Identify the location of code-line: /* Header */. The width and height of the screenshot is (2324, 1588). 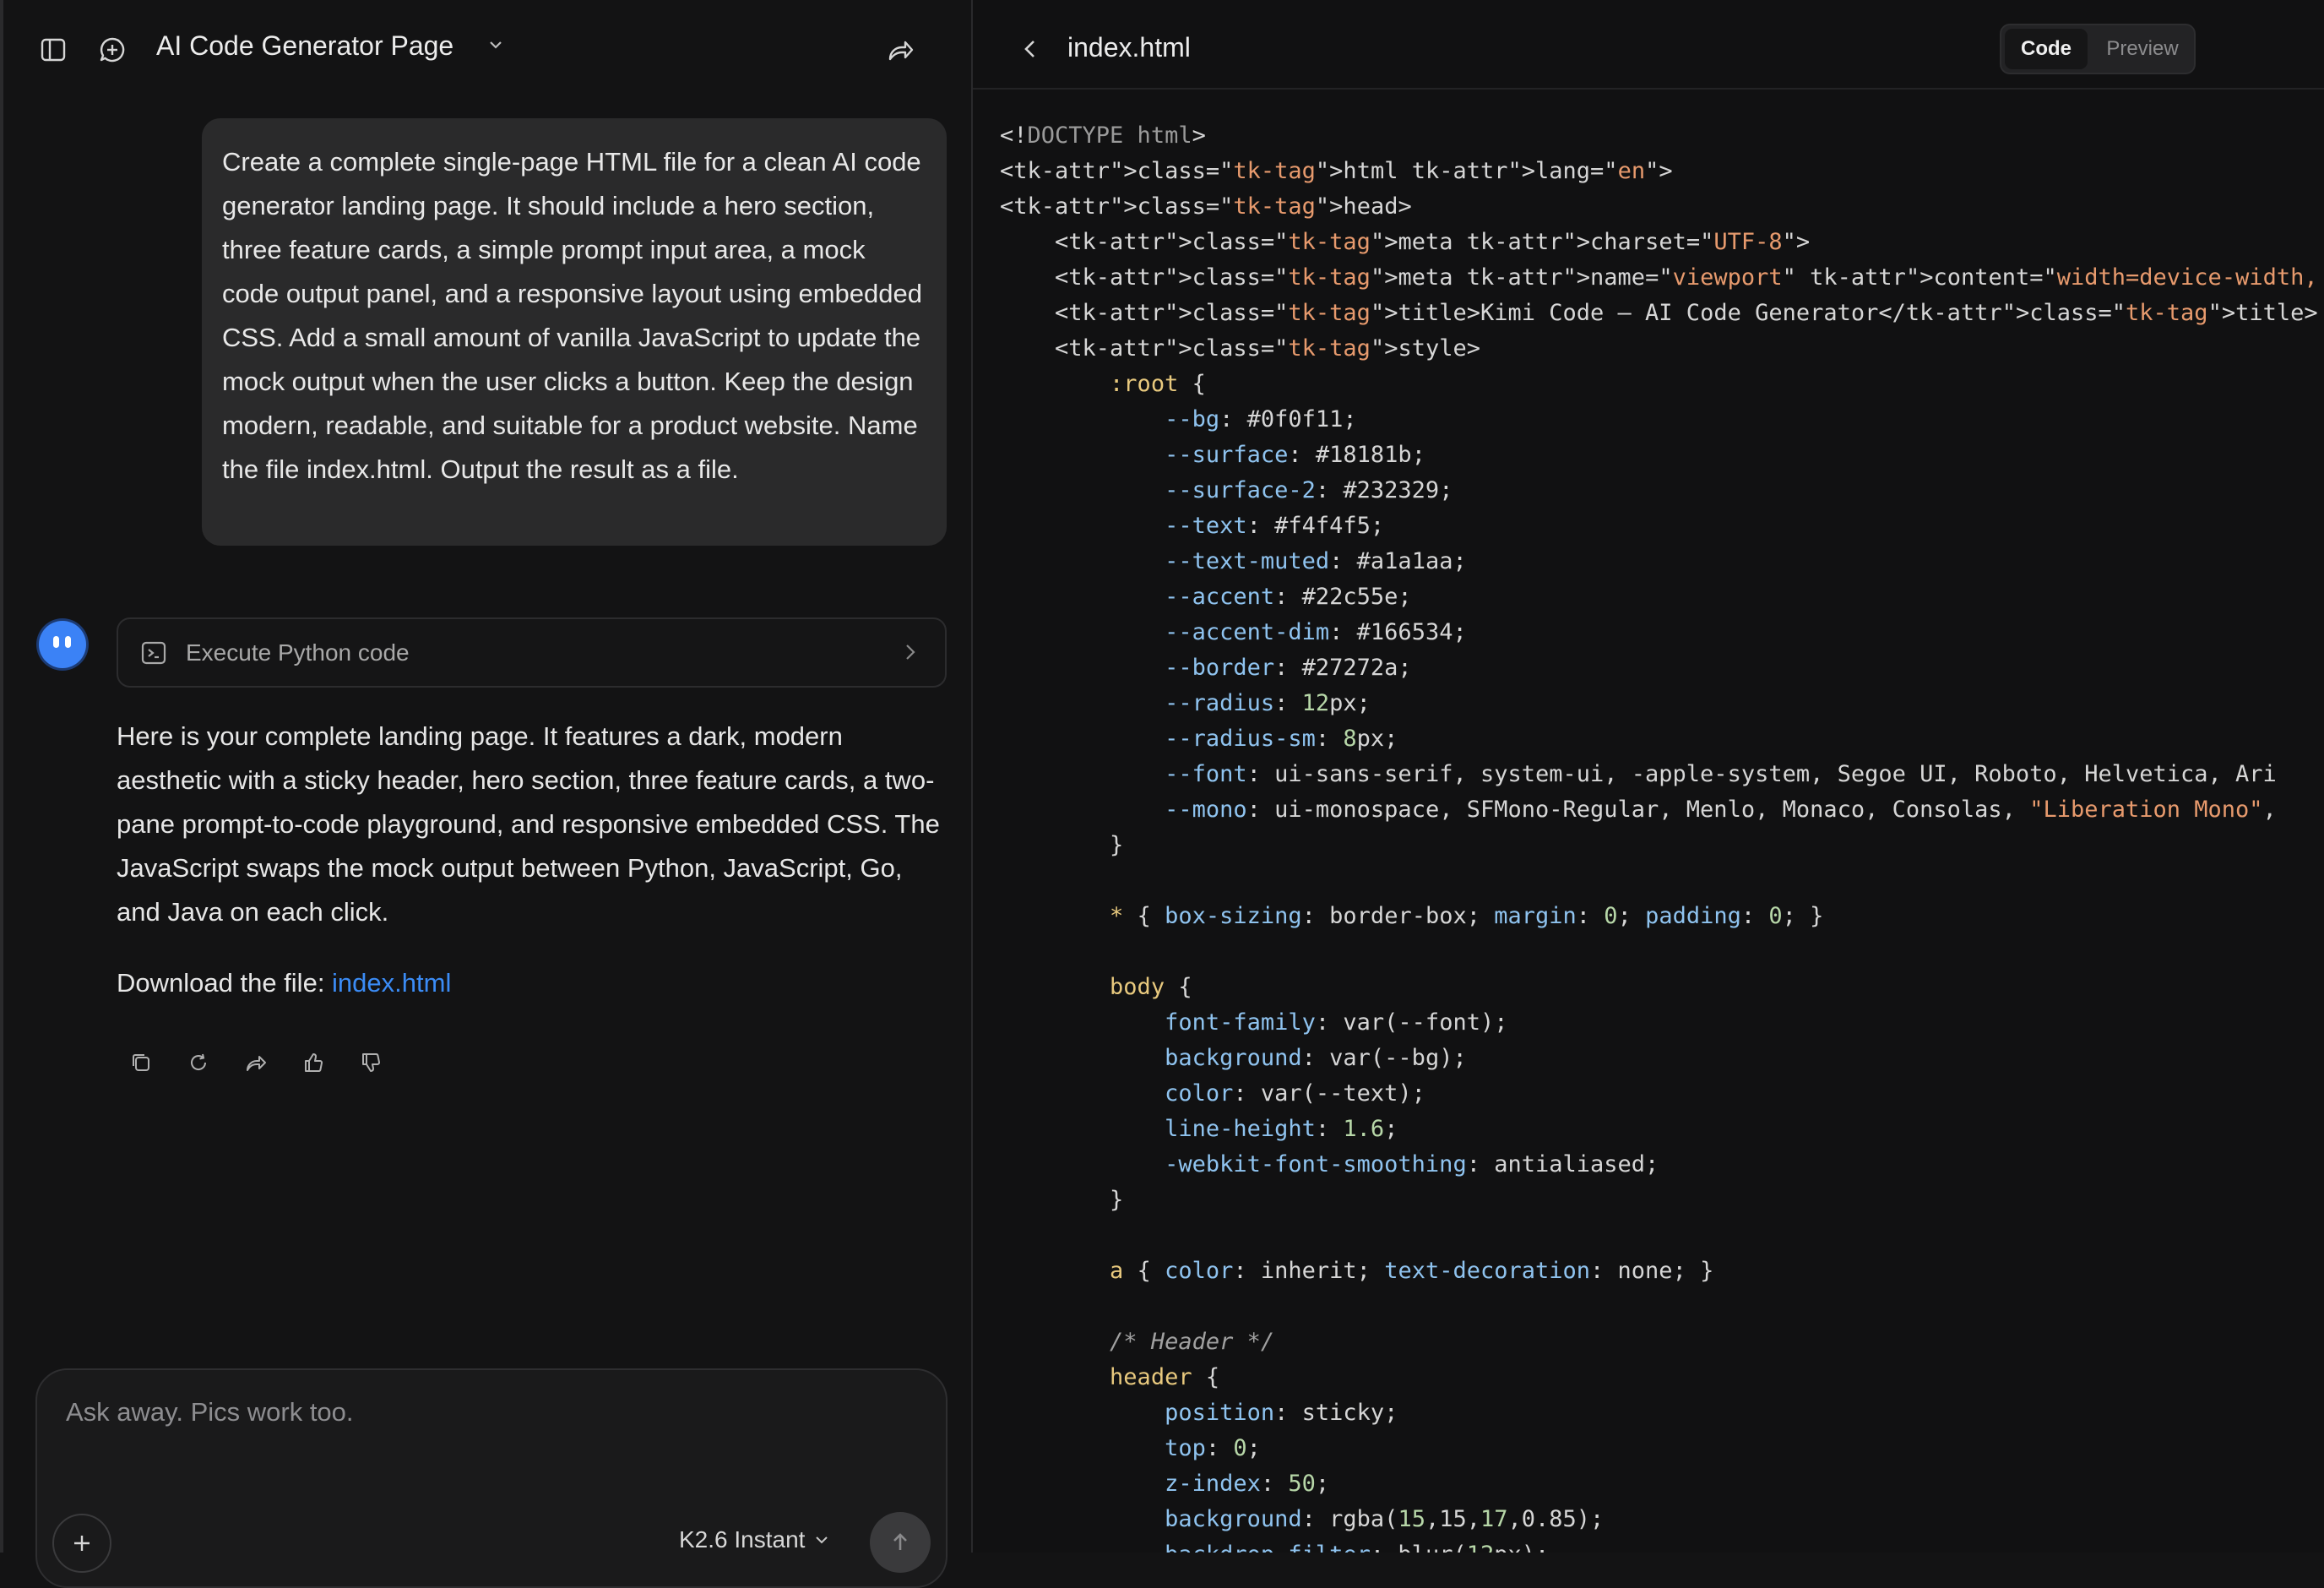
(1192, 1342).